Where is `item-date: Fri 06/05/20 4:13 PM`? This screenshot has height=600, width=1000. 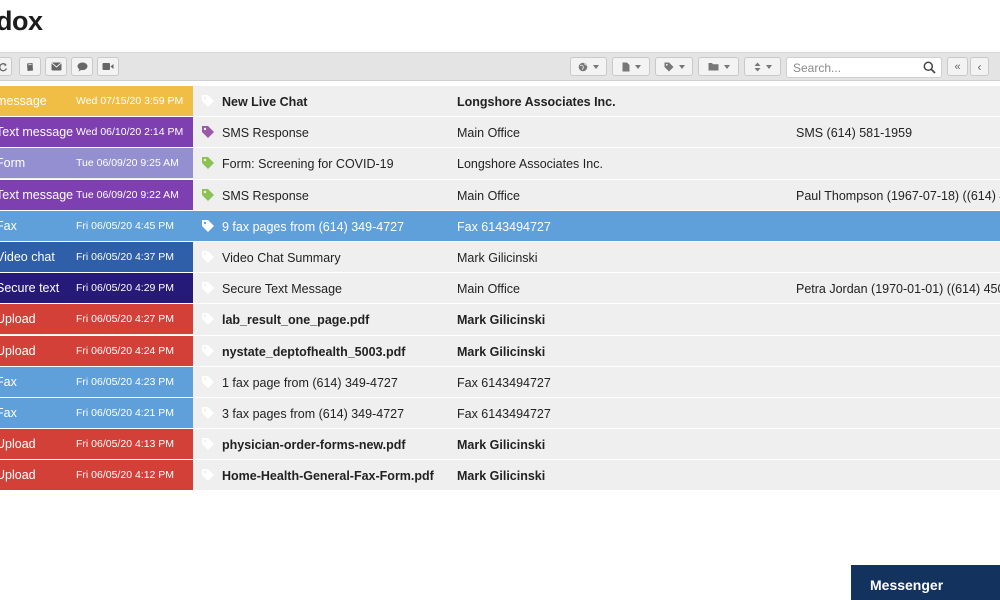 item-date: Fri 06/05/20 4:13 PM is located at coordinates (125, 444).